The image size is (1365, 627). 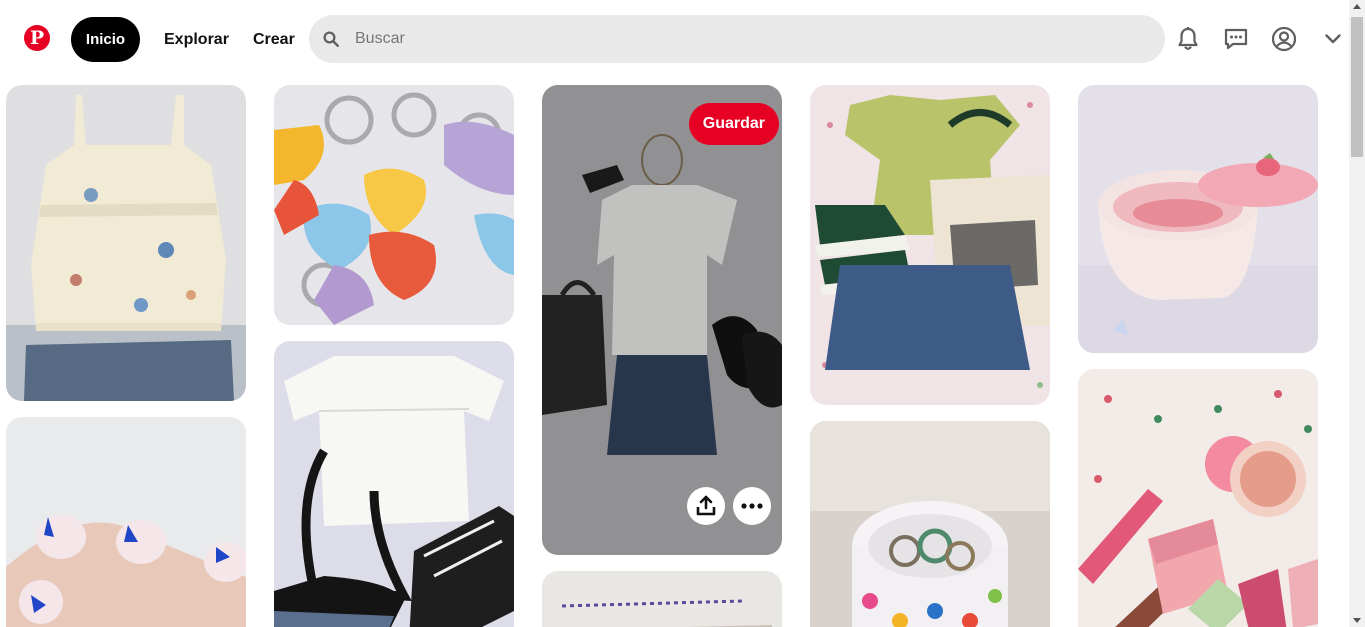 I want to click on scrollbar-thumb, so click(x=1357, y=87).